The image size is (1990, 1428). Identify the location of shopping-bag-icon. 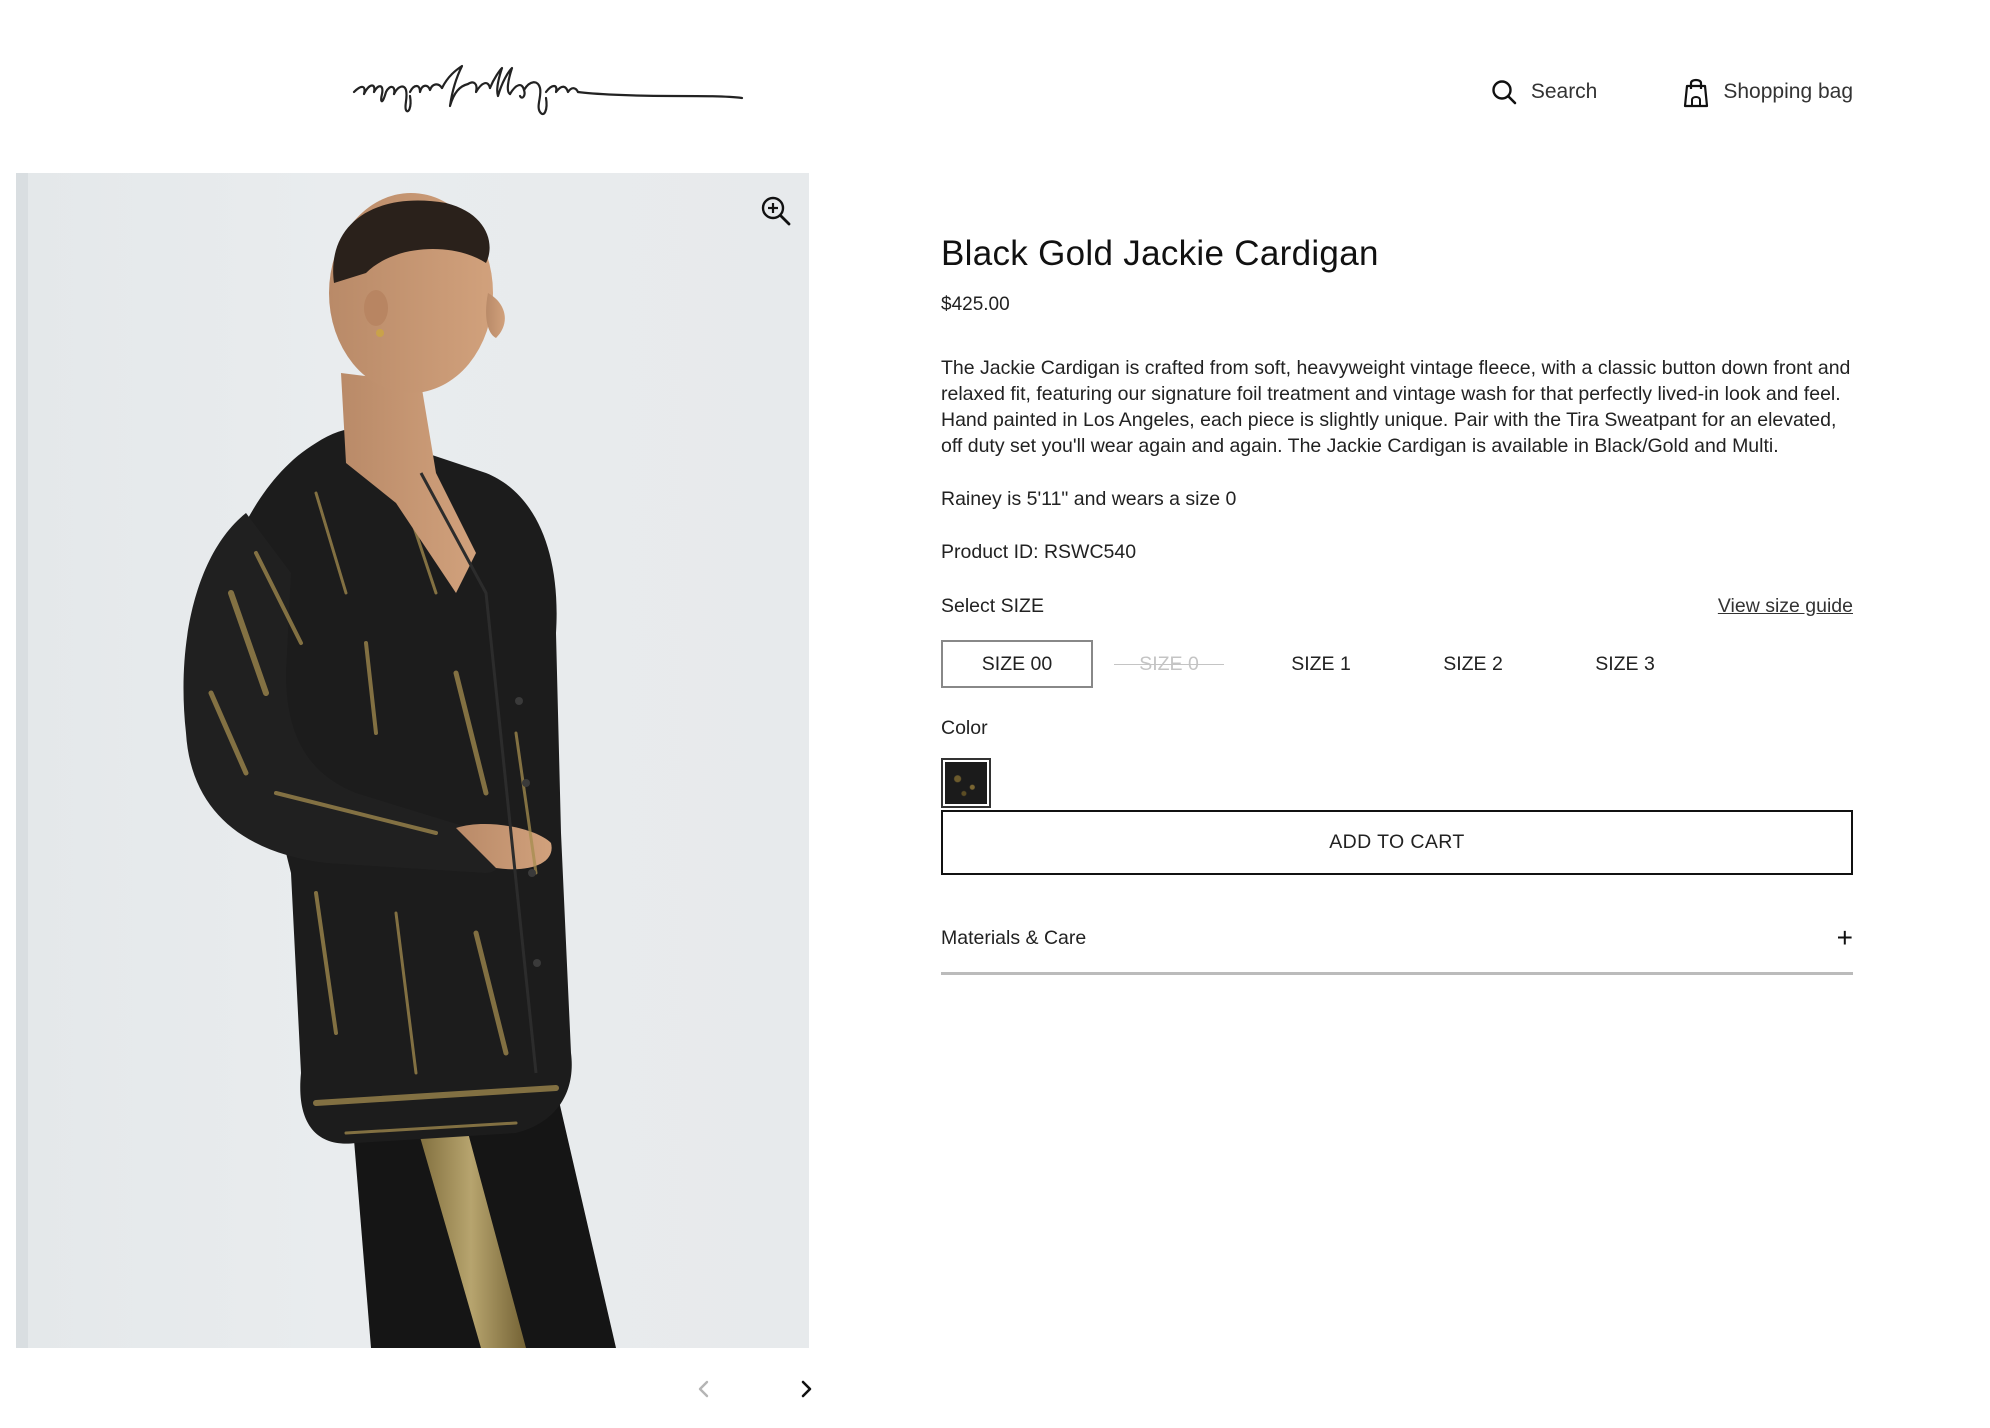
(1696, 93).